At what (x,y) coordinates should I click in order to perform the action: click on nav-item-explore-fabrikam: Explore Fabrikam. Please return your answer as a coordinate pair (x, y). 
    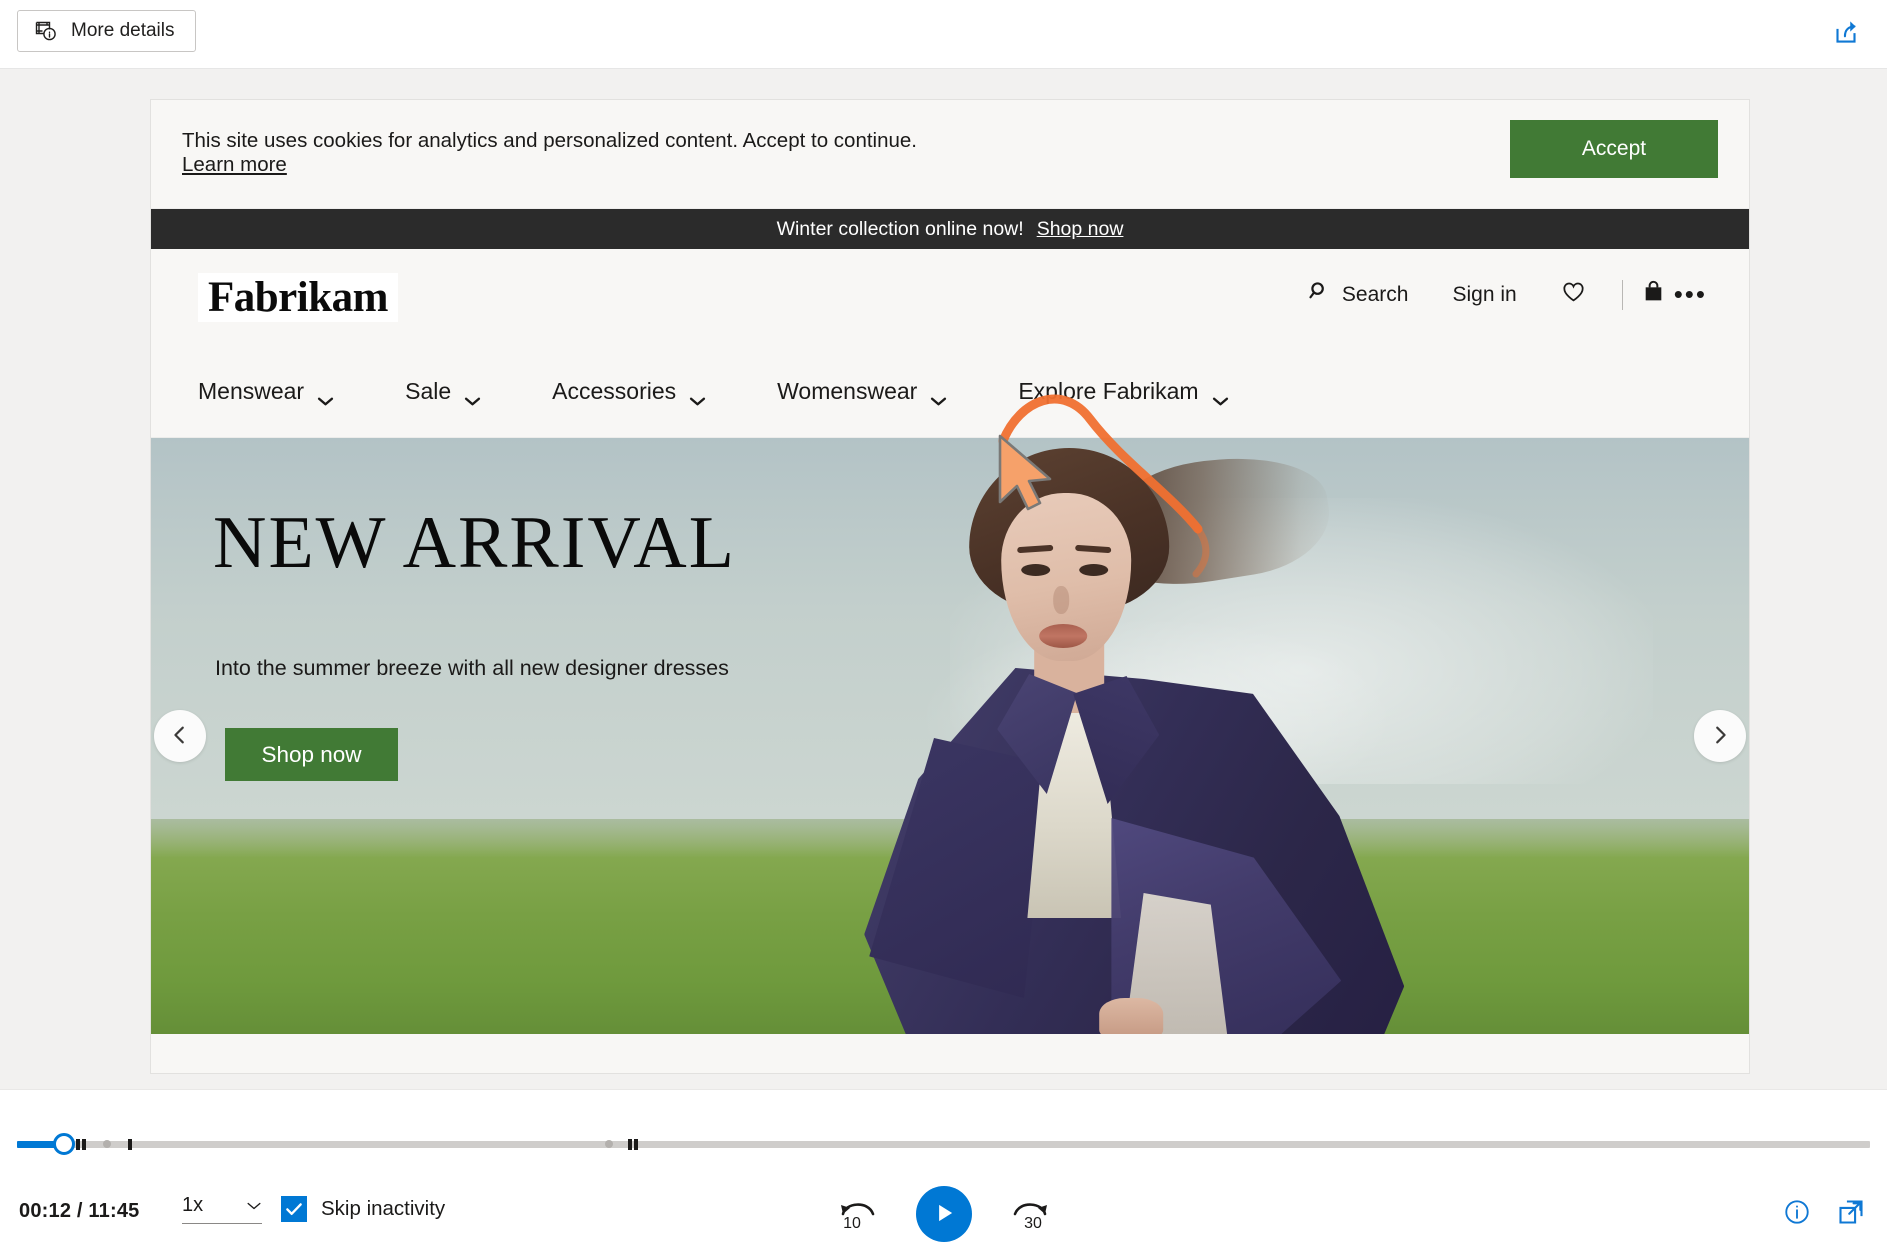
    Looking at the image, I should click on (1141, 392).